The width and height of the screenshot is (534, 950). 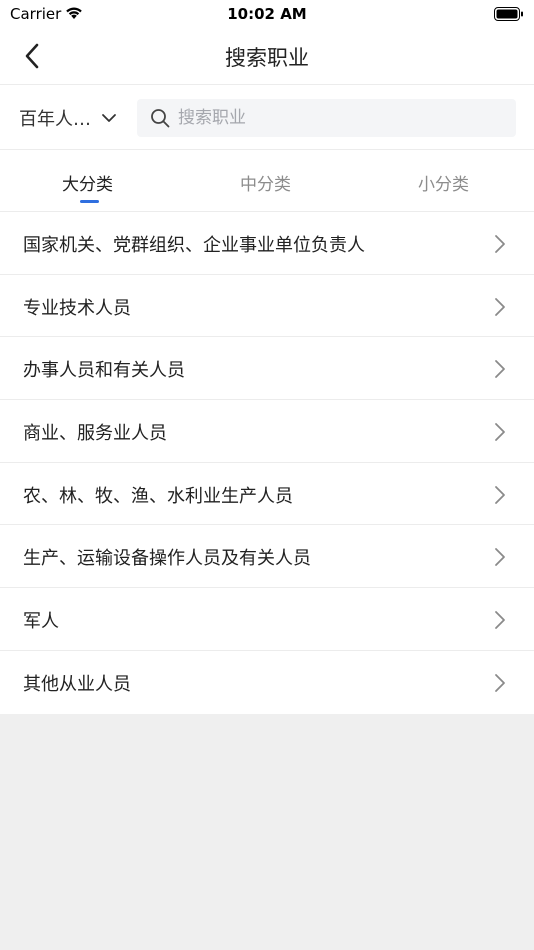 What do you see at coordinates (508, 14) in the screenshot?
I see `battery-icon` at bounding box center [508, 14].